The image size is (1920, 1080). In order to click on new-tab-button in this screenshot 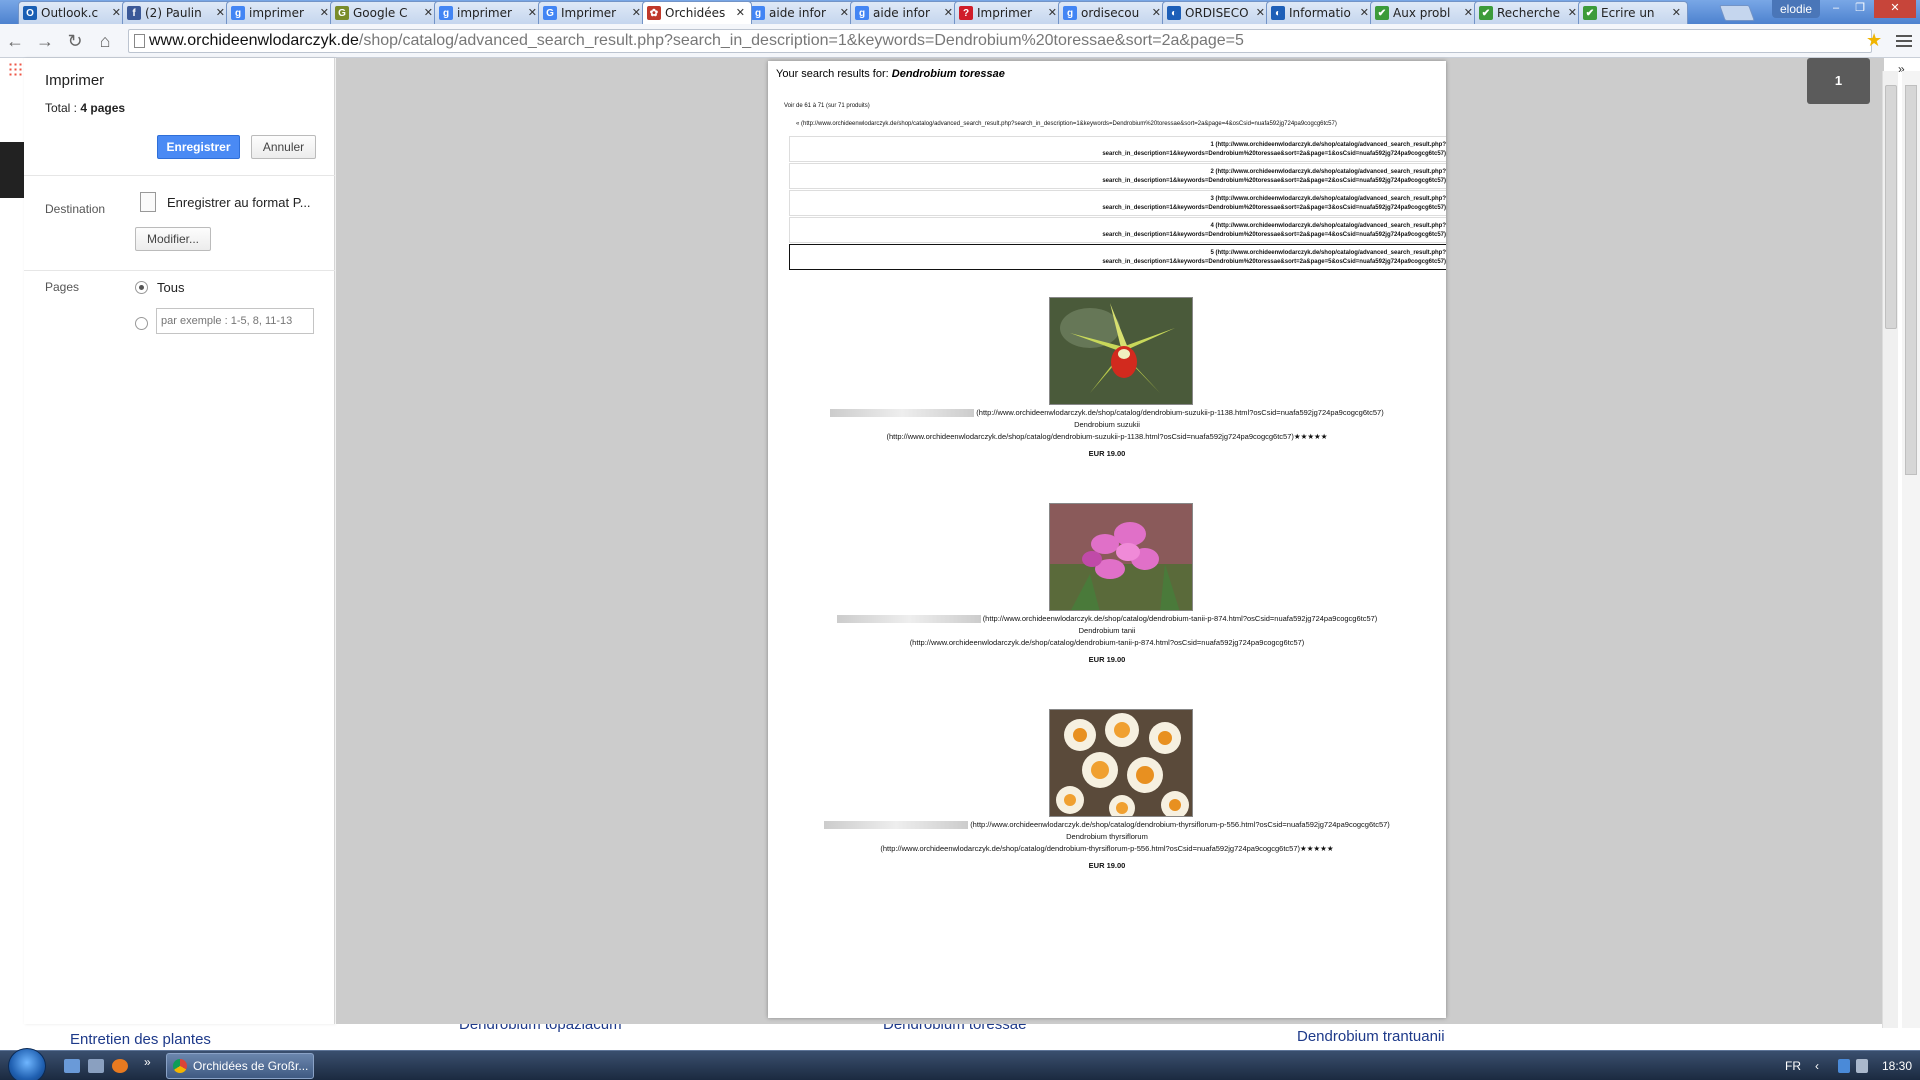, I will do `click(1737, 13)`.